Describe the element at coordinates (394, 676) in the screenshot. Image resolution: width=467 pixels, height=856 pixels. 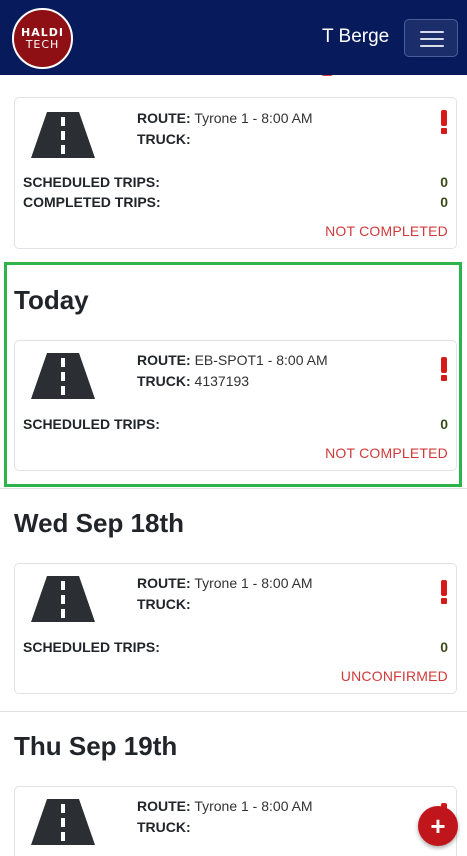
I see `status-badge: UNCONFIRMED` at that location.